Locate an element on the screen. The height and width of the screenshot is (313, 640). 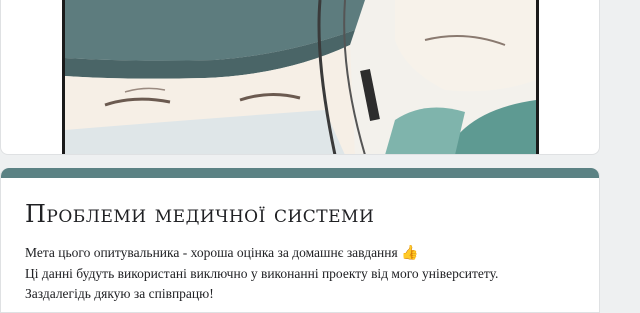
thumbs-up-icon: 👍 is located at coordinates (410, 253).